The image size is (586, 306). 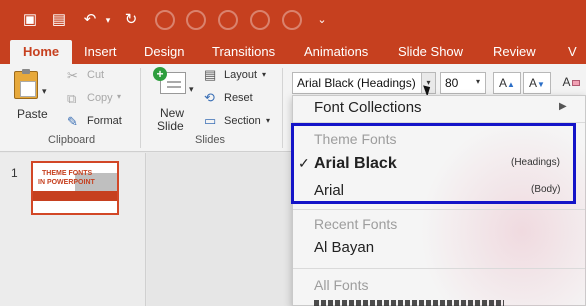 I want to click on submenu-arrow-icon: ▶, so click(x=563, y=106).